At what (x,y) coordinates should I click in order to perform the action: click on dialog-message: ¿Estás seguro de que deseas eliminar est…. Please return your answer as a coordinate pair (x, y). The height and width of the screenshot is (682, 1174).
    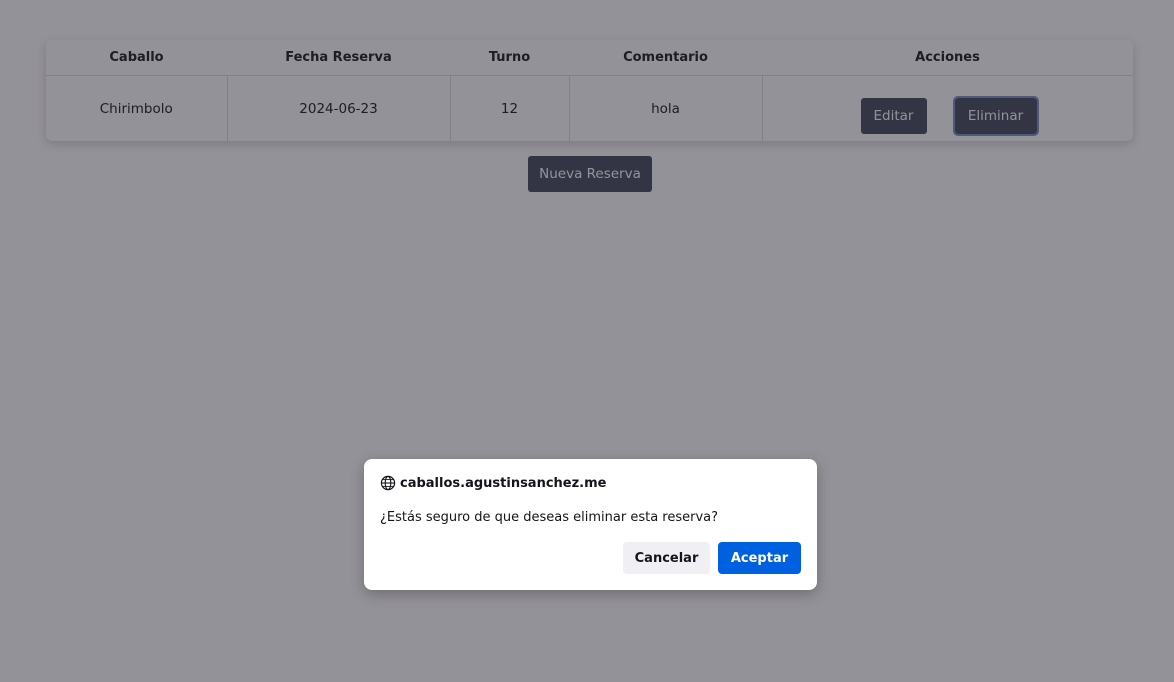
    Looking at the image, I should click on (549, 517).